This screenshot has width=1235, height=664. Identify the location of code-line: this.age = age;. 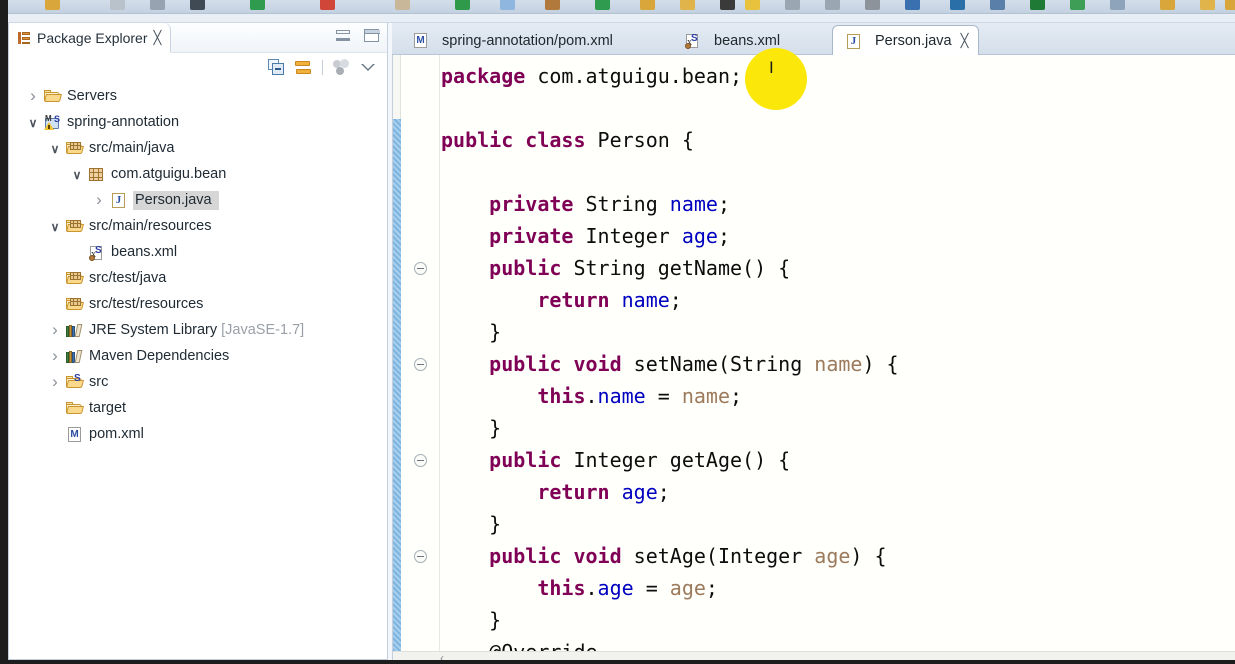
(838, 588).